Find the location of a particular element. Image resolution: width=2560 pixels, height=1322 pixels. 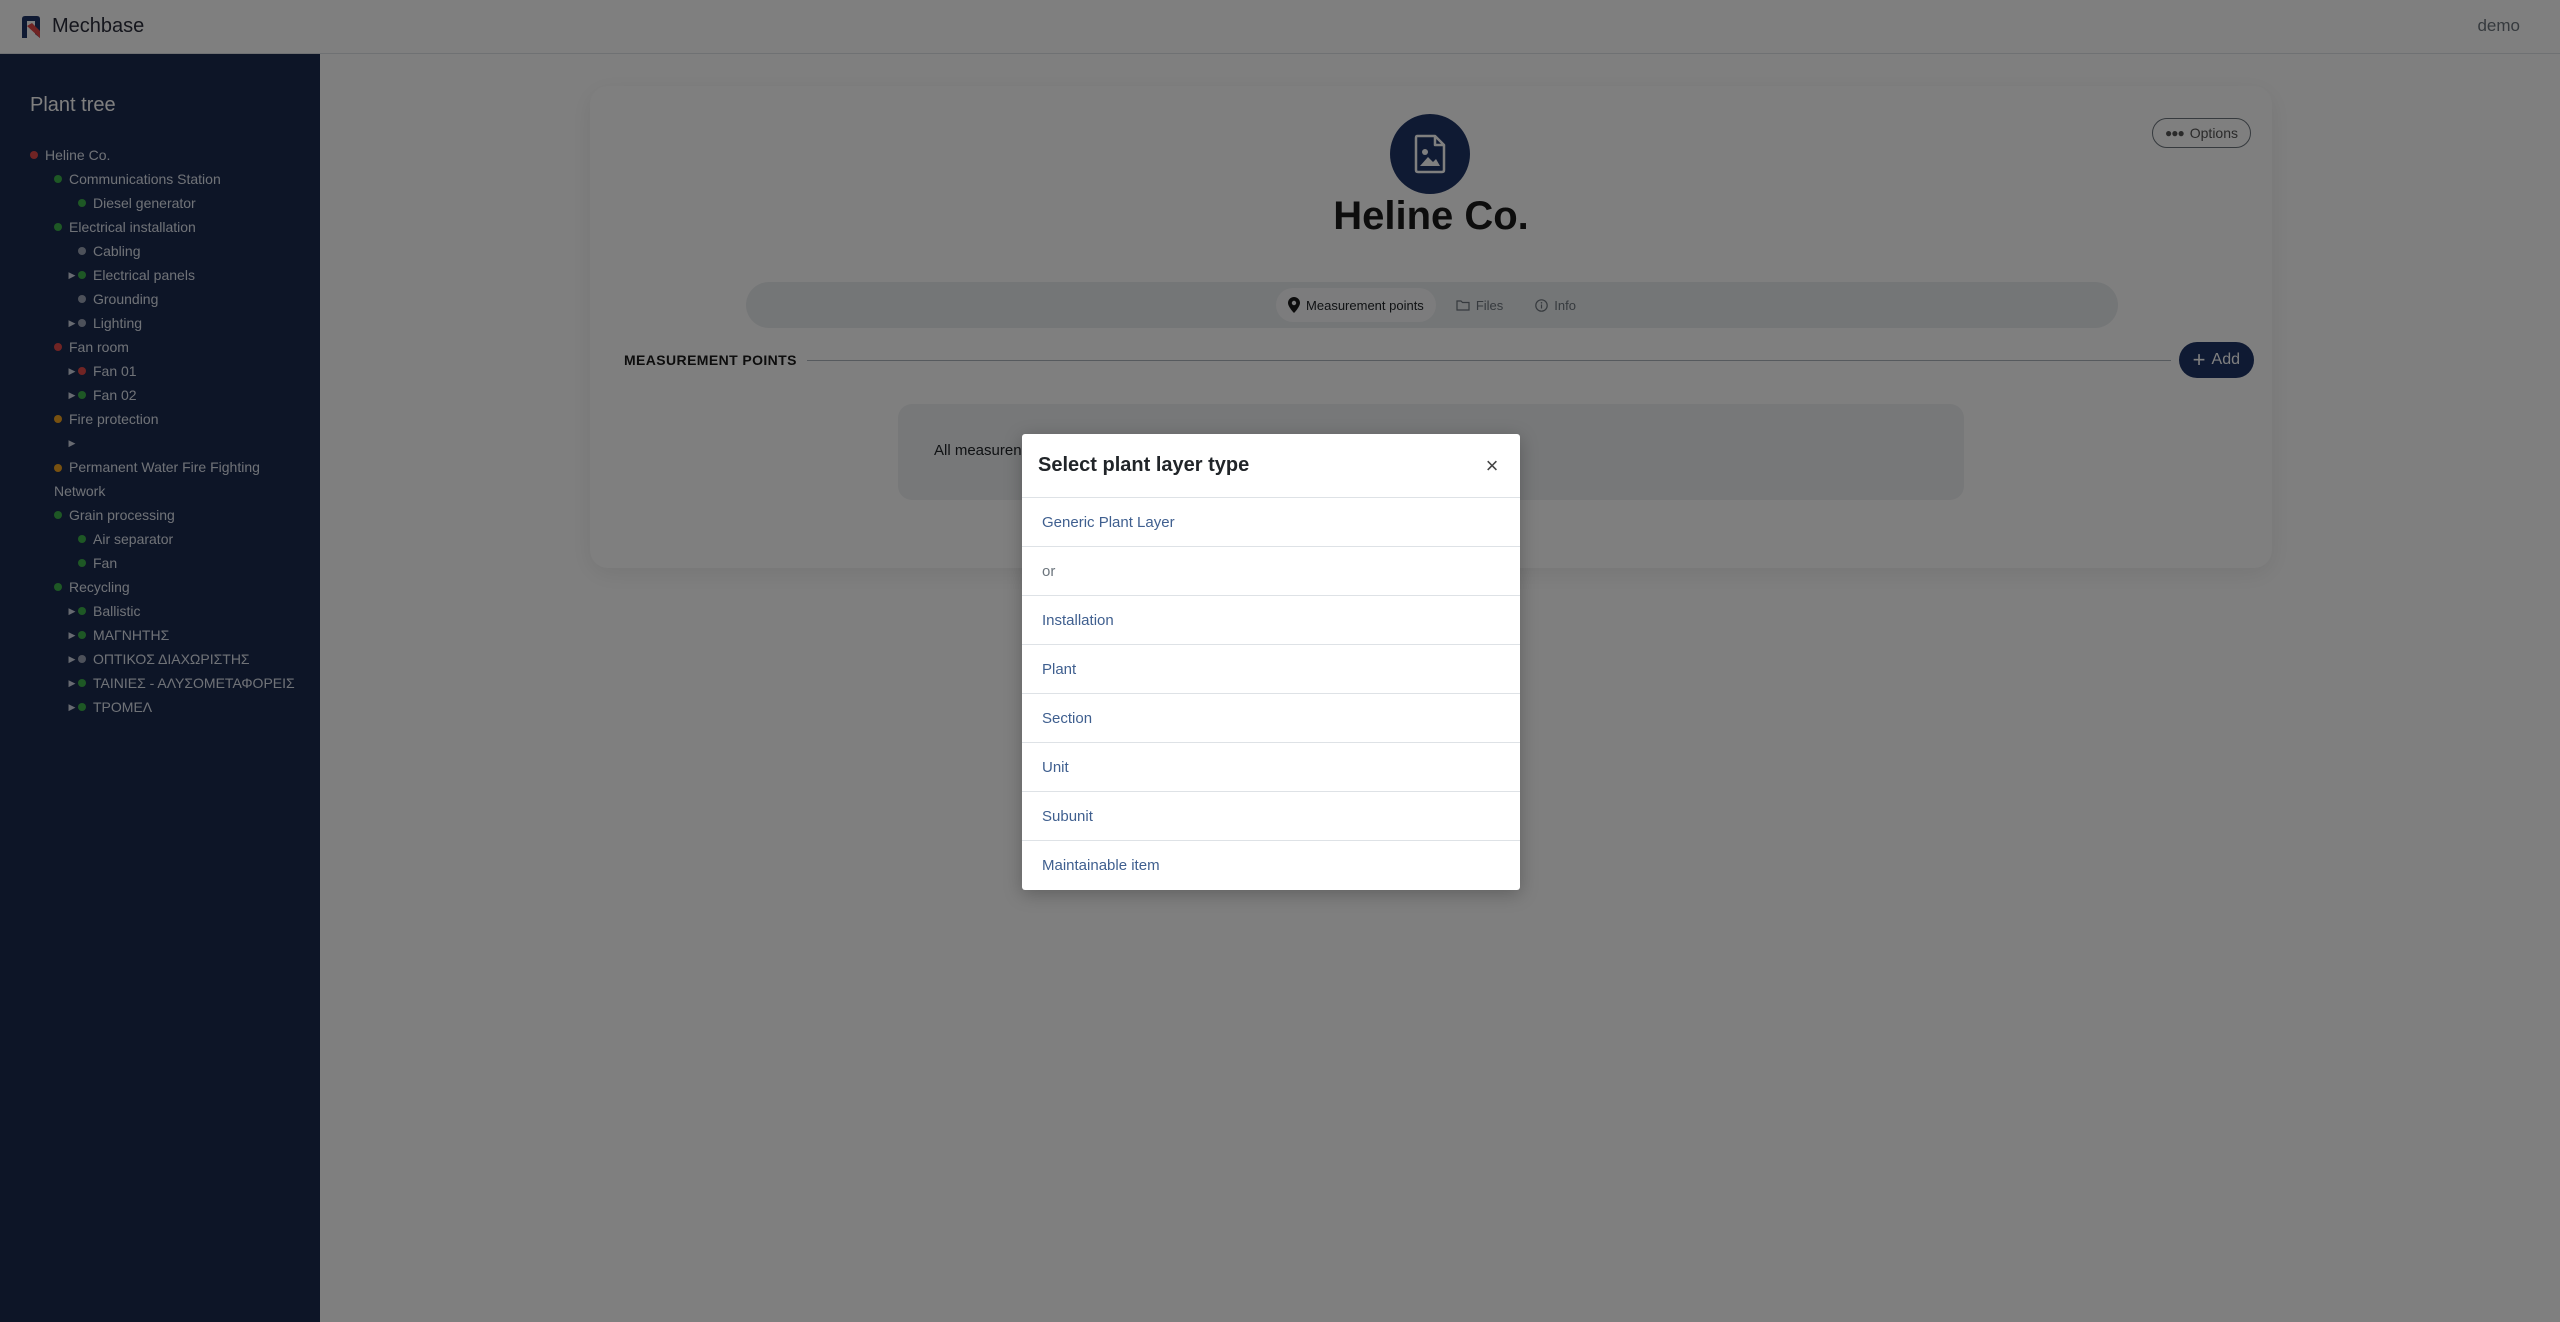

modal-separator: or is located at coordinates (1271, 571).